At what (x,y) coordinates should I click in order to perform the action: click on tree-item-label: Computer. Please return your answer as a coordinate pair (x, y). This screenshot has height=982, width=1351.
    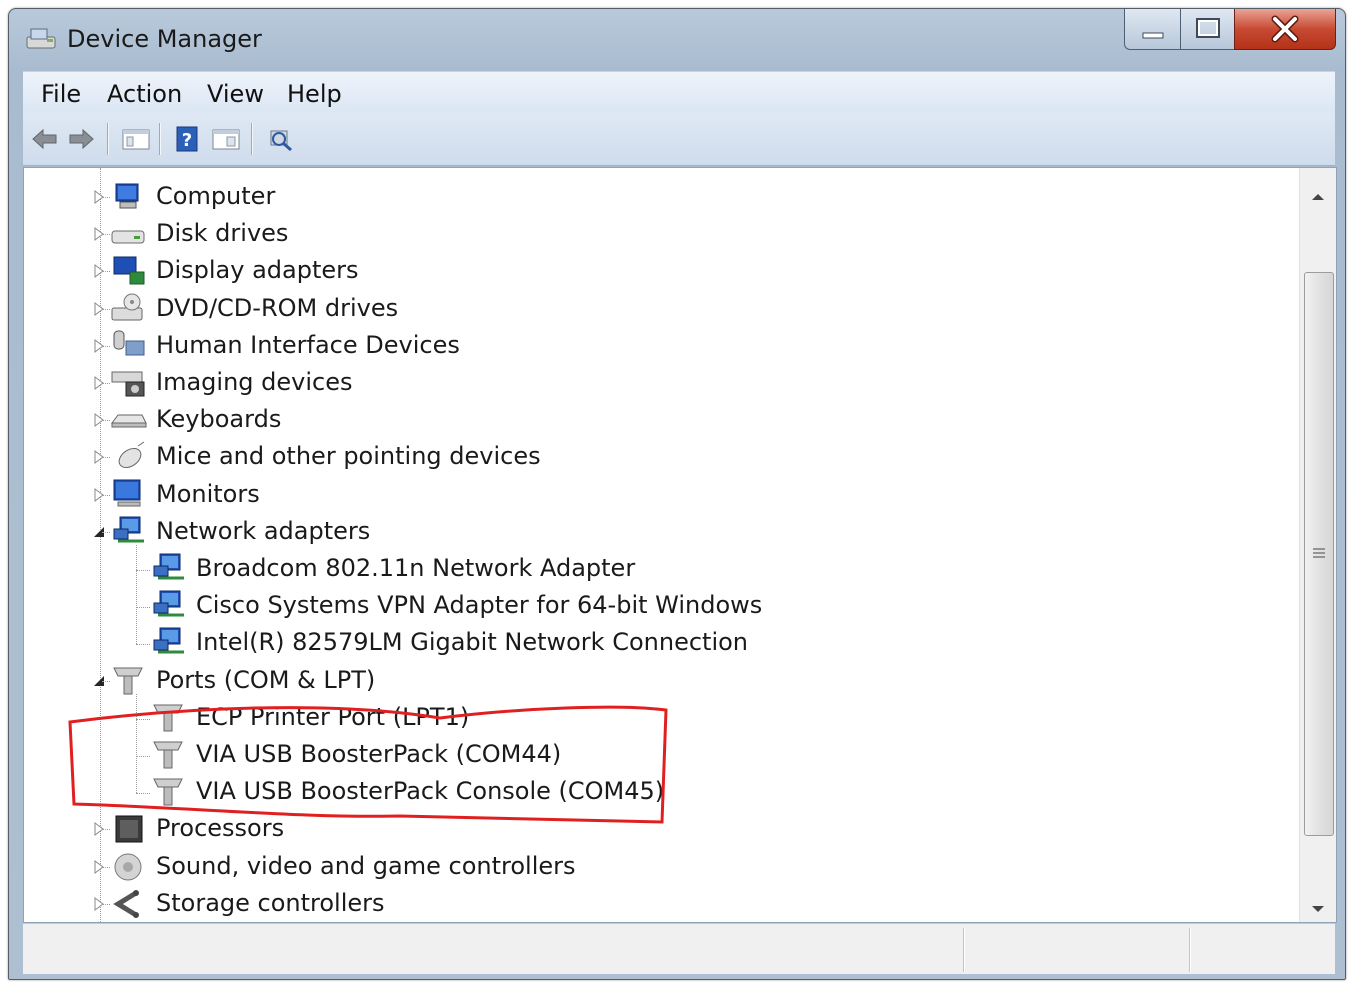
    Looking at the image, I should click on (216, 196).